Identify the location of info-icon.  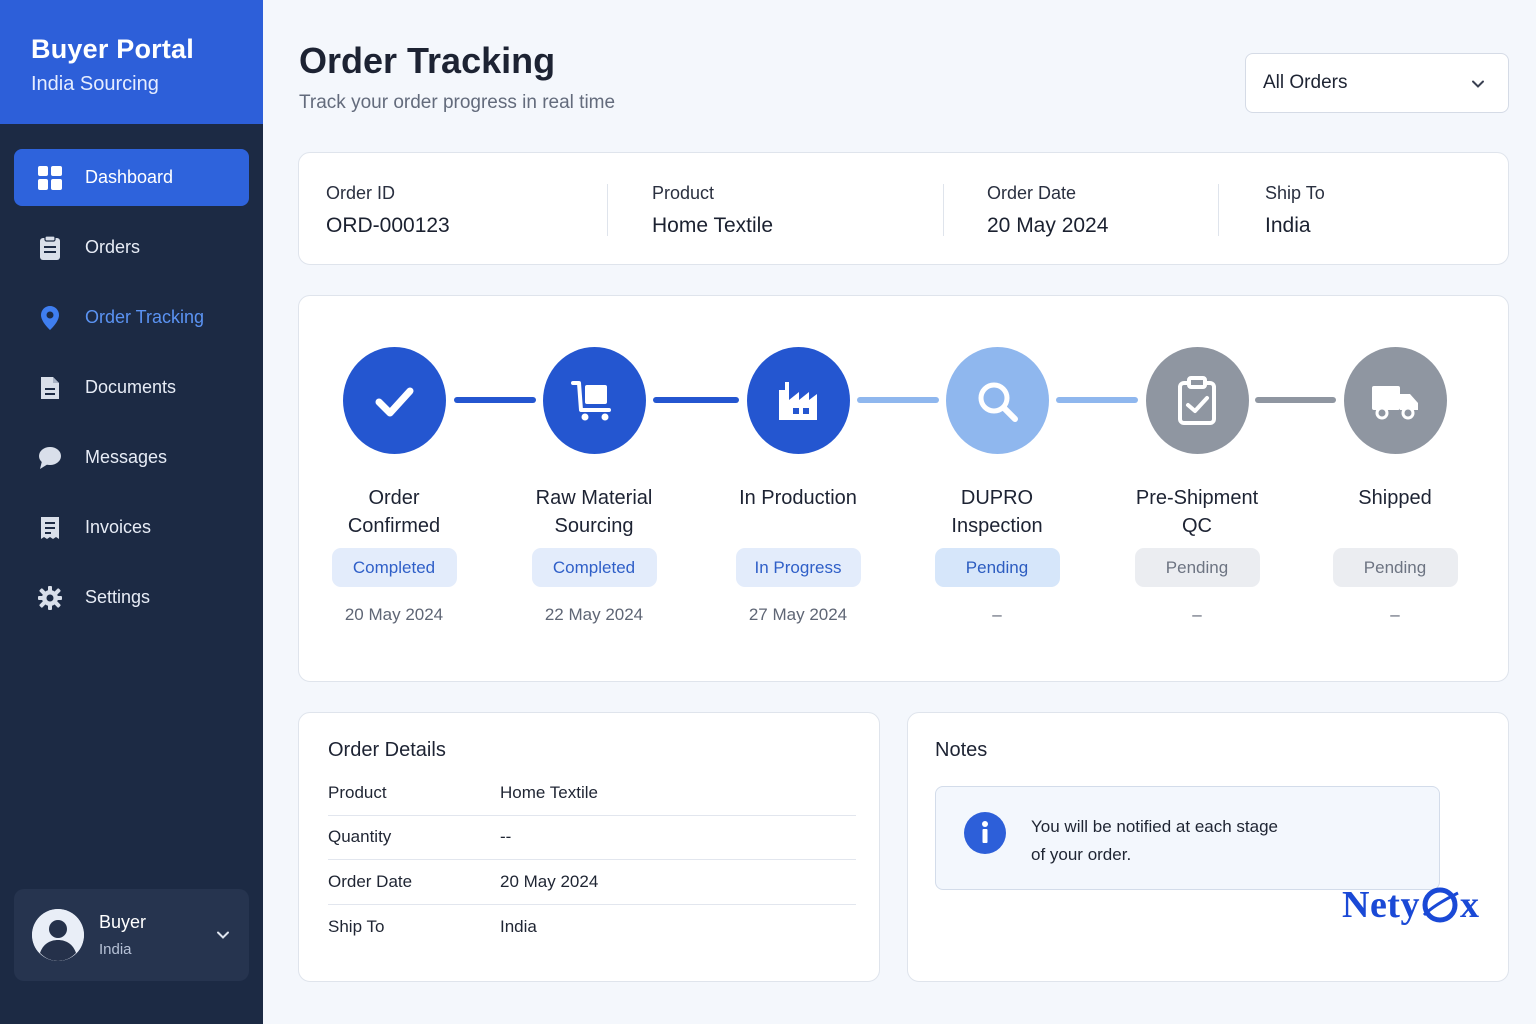
(985, 833).